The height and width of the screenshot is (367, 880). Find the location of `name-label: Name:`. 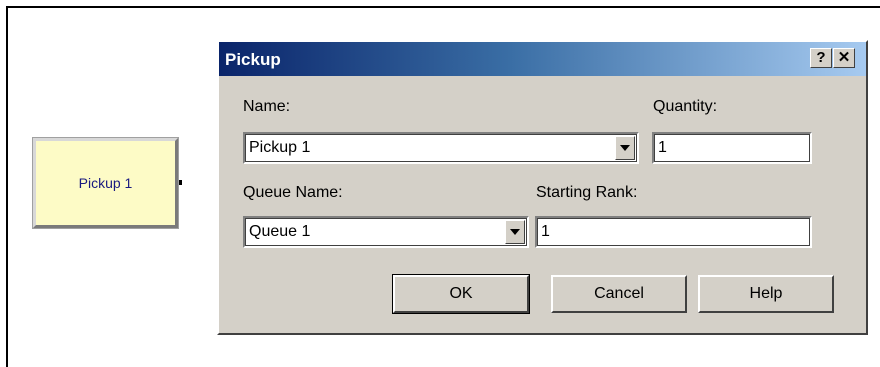

name-label: Name: is located at coordinates (267, 106).